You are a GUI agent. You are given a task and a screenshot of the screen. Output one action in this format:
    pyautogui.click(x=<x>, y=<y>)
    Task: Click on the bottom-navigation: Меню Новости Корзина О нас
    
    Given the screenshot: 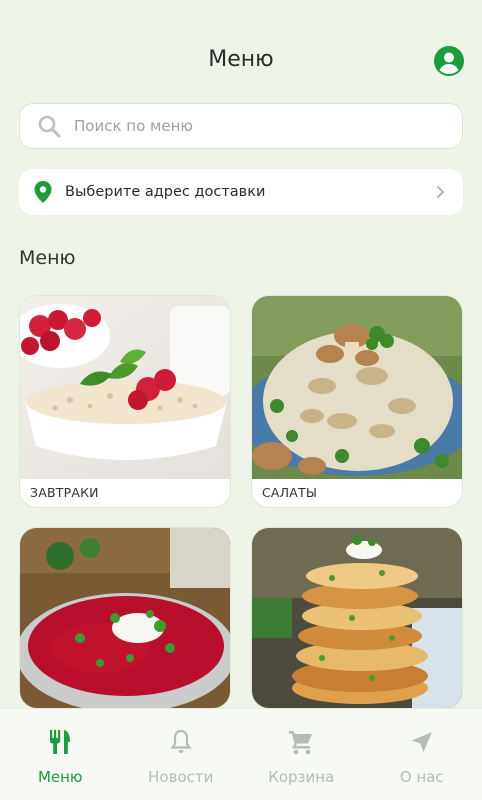 What is the action you would take?
    pyautogui.click(x=241, y=754)
    